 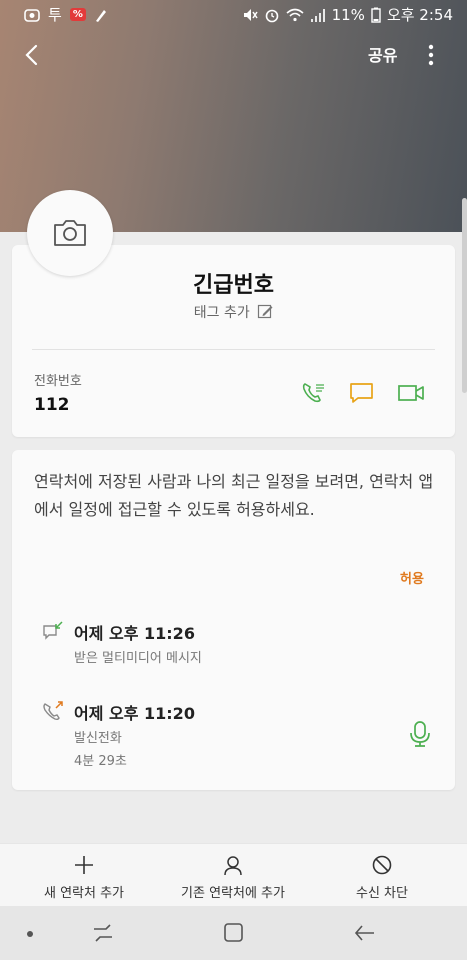 What do you see at coordinates (412, 577) in the screenshot?
I see `allow-button: 허용` at bounding box center [412, 577].